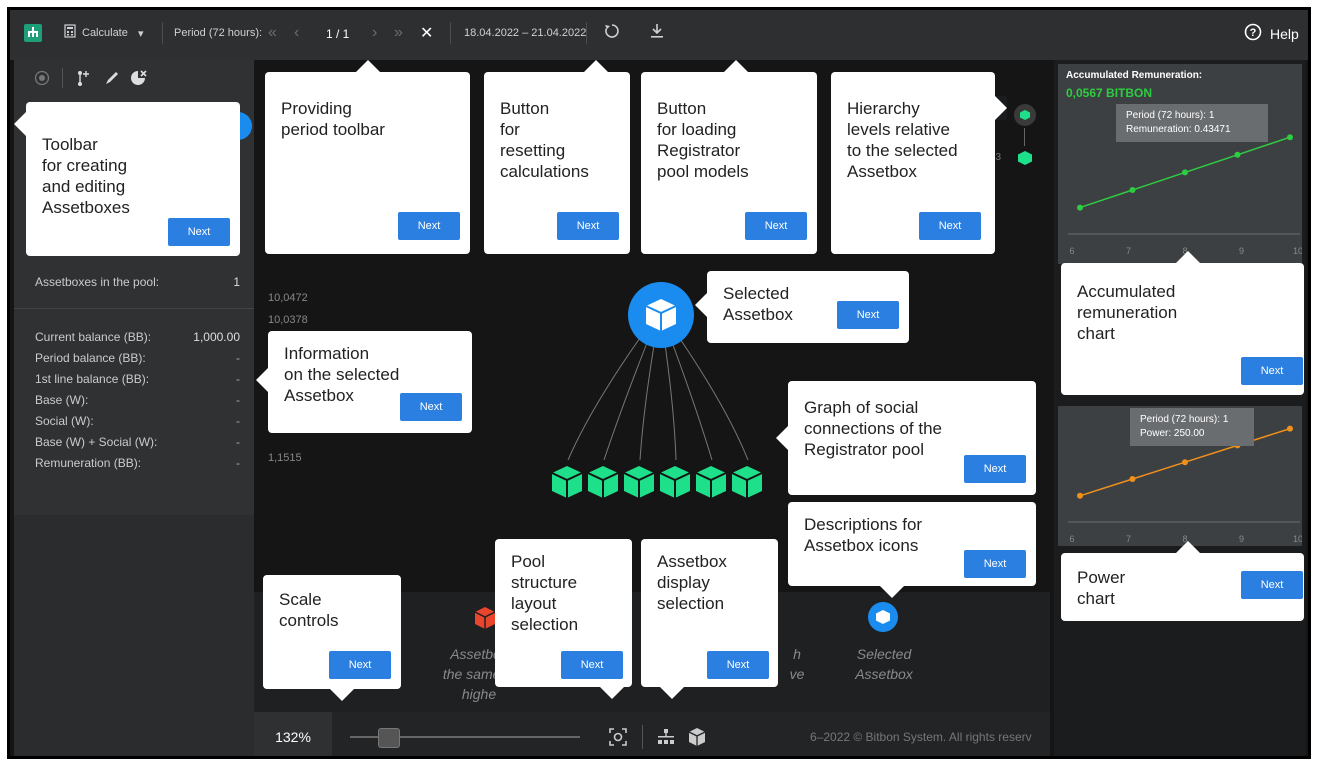 The height and width of the screenshot is (767, 1319). Describe the element at coordinates (367, 163) in the screenshot. I see `callout-period: Providing period toolbar Next` at that location.